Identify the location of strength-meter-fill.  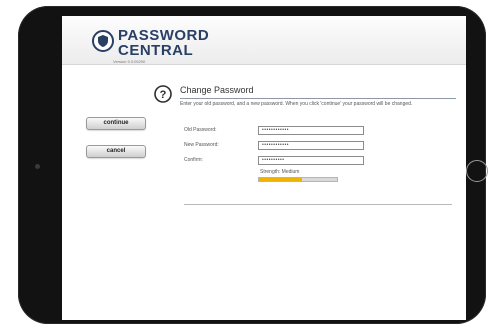
(280, 179).